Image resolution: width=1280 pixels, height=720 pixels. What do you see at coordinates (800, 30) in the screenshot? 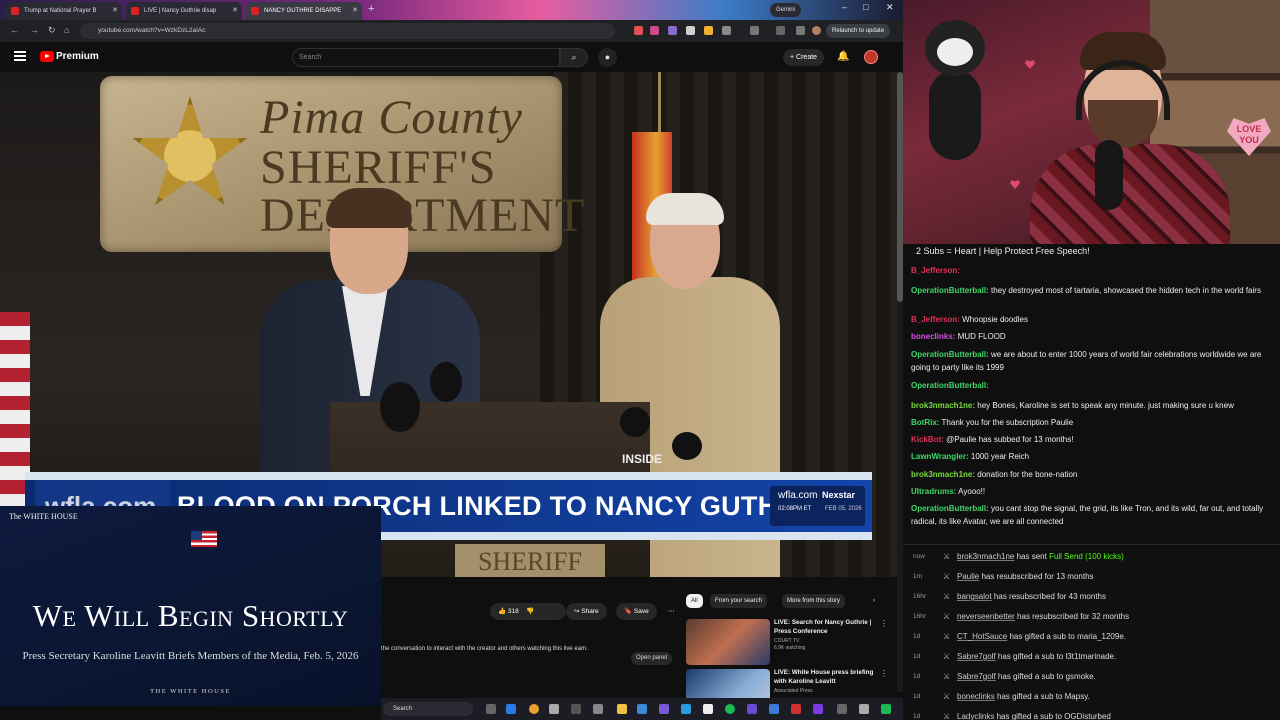
I see `extensions-puzzle-icon` at bounding box center [800, 30].